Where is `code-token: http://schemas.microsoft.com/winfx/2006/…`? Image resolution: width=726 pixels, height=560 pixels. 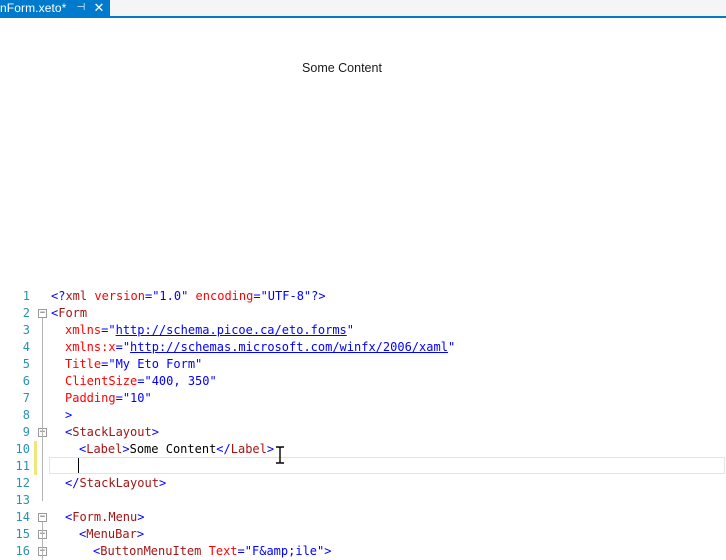 code-token: http://schemas.microsoft.com/winfx/2006/… is located at coordinates (289, 347).